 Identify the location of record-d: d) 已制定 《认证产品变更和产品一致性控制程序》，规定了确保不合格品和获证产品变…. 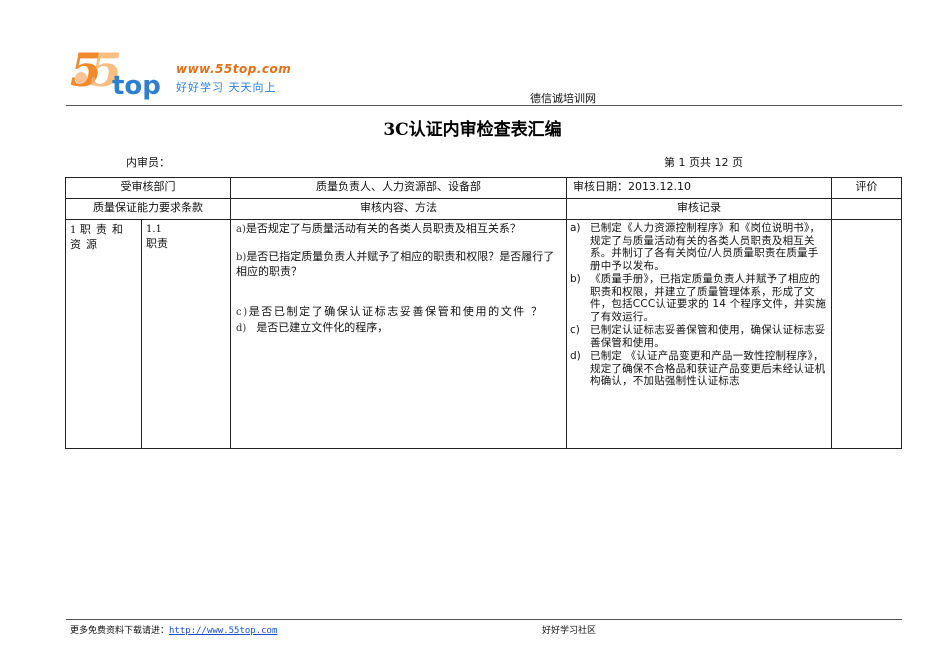
(699, 369).